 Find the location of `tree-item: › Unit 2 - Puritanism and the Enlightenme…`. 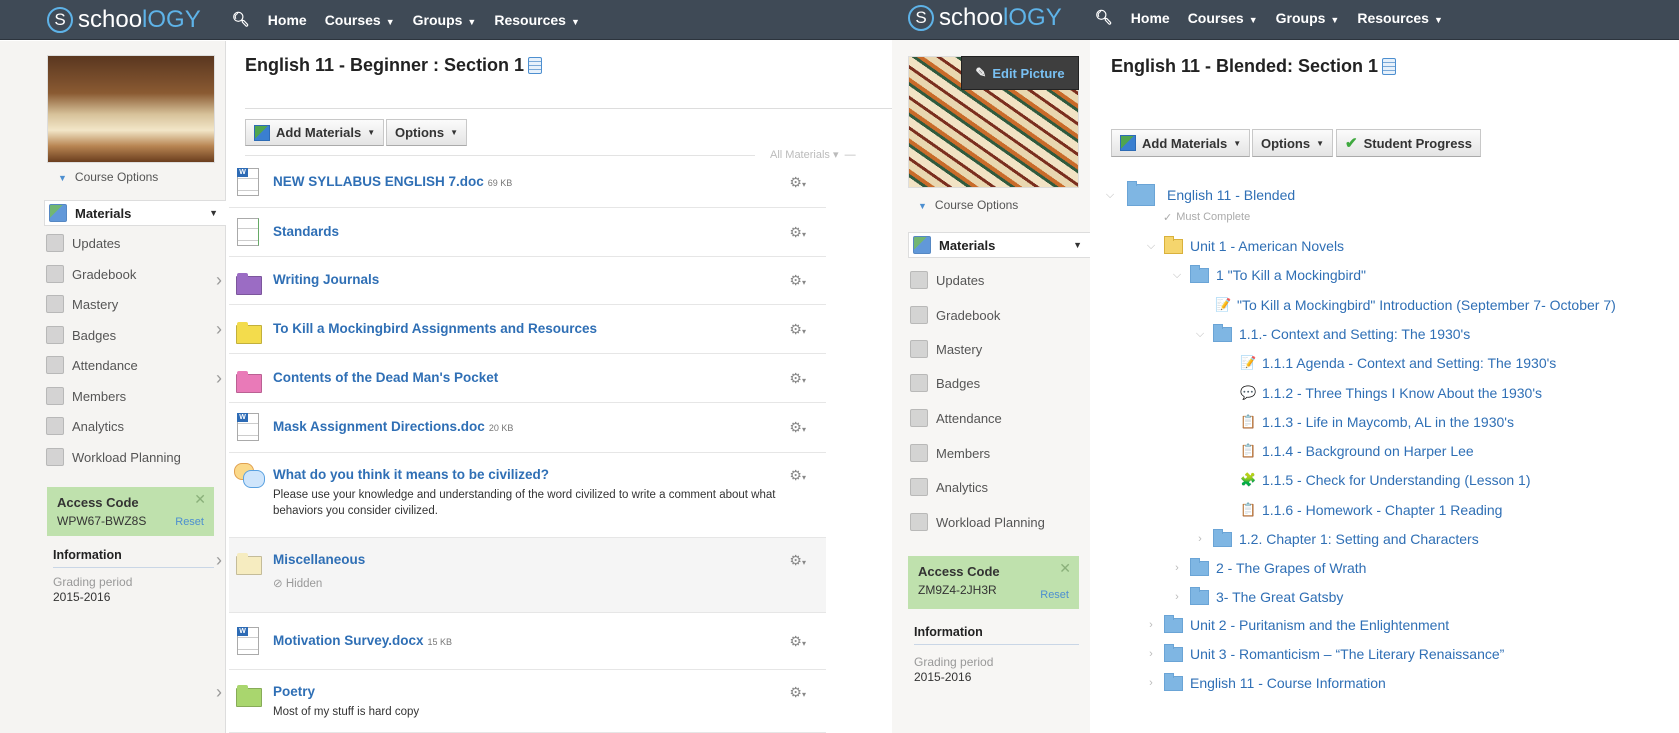

tree-item: › Unit 2 - Puritanism and the Enlightenme… is located at coordinates (1296, 625).